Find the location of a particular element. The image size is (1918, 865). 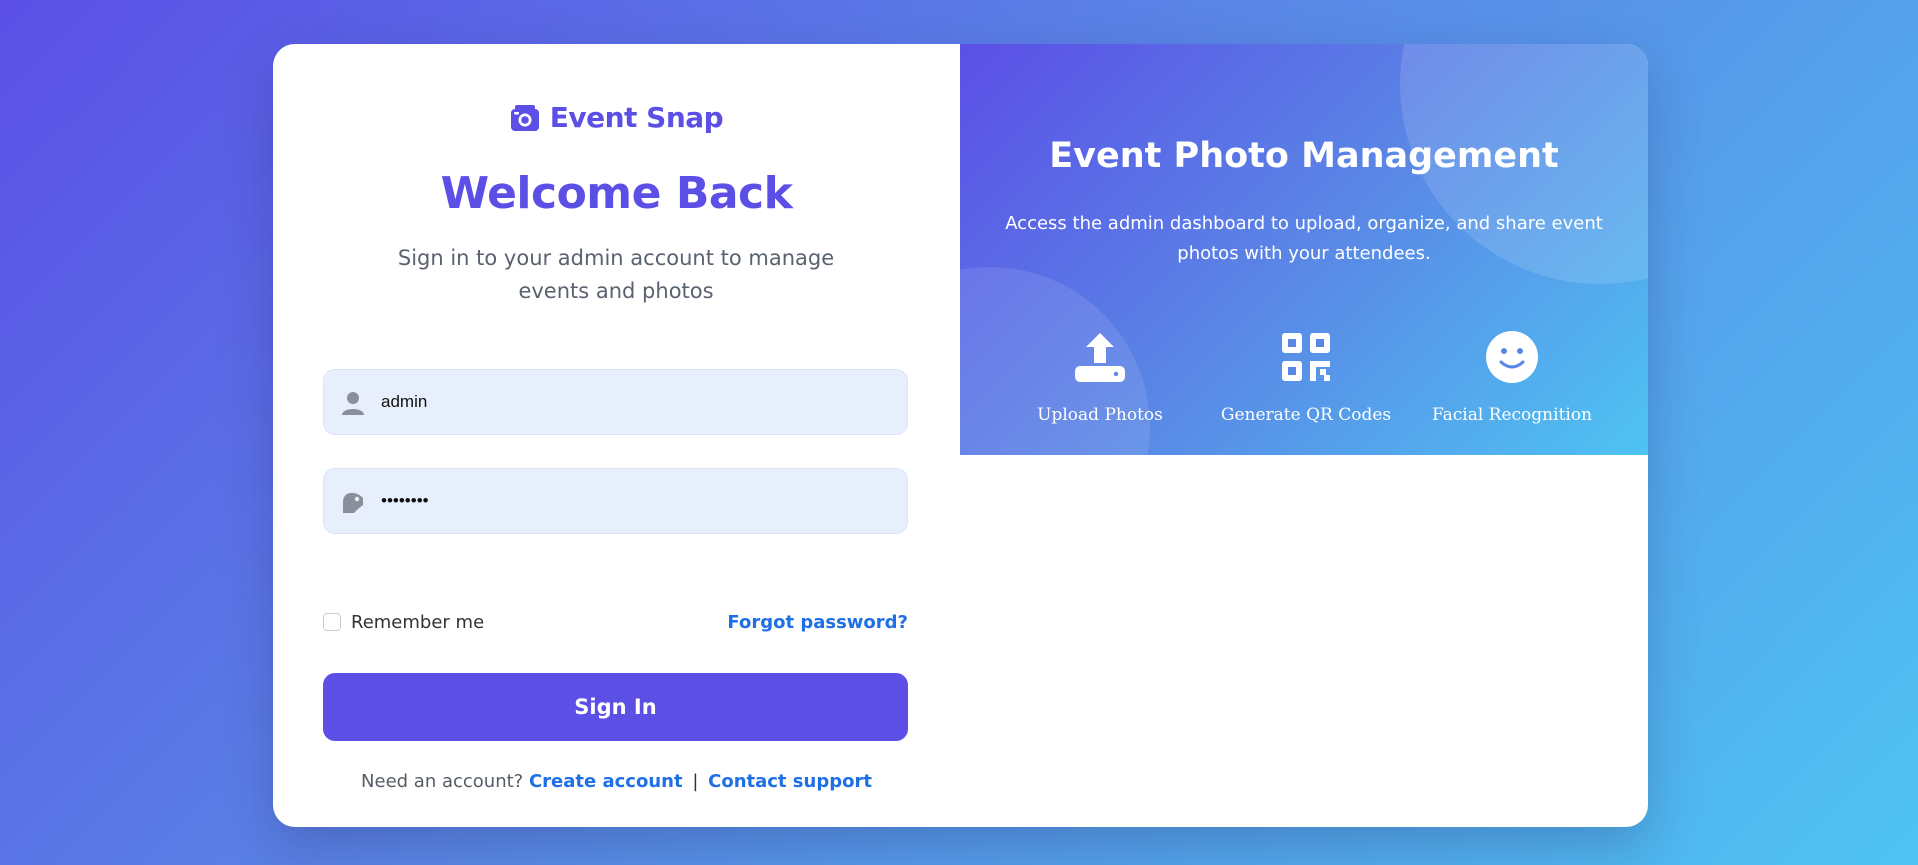

qr-code-icon is located at coordinates (1306, 357).